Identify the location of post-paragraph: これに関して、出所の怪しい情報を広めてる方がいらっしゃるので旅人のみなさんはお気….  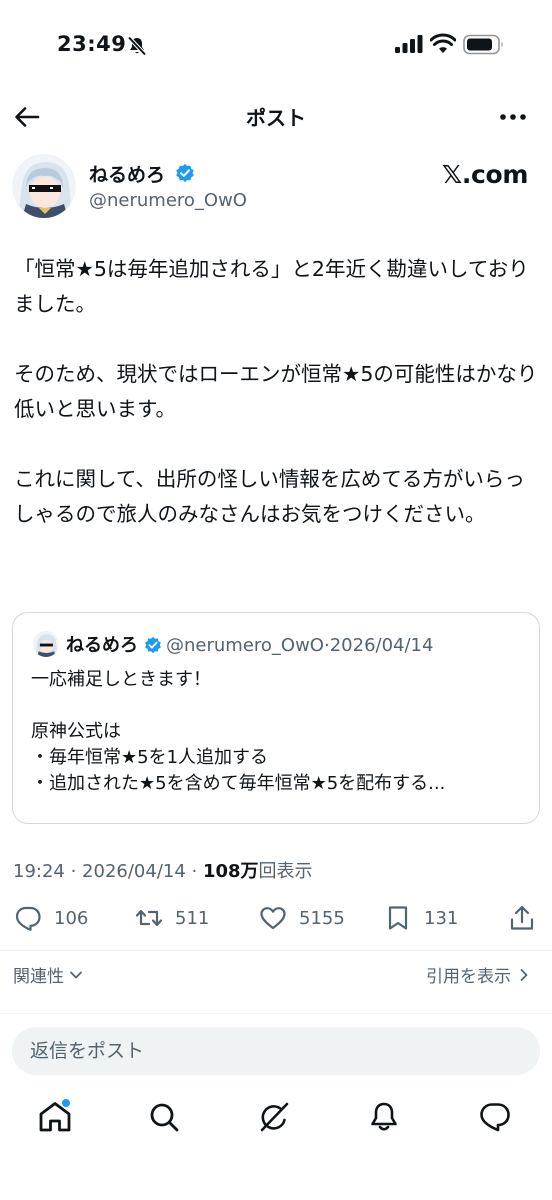
(269, 496).